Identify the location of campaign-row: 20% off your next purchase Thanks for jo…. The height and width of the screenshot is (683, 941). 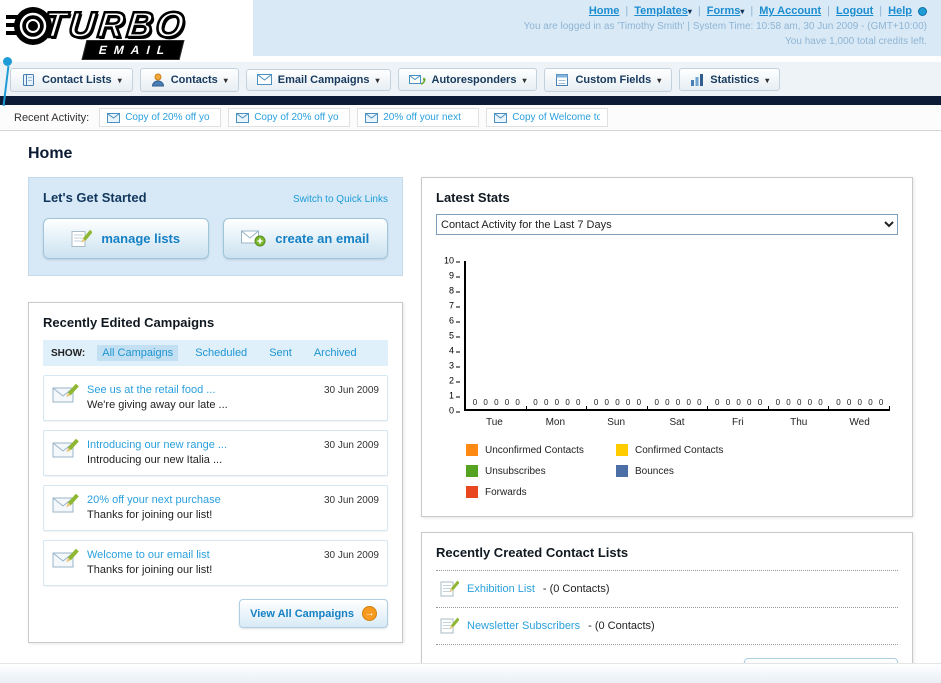
(215, 508).